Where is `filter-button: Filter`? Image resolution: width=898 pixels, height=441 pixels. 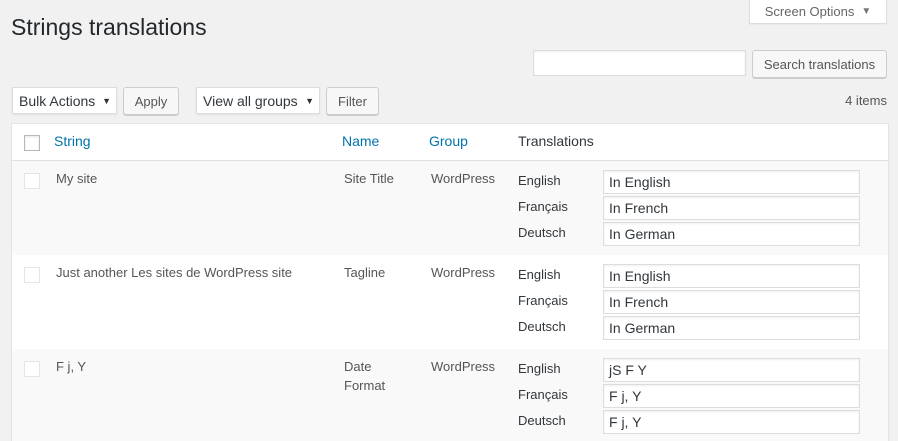 filter-button: Filter is located at coordinates (352, 101).